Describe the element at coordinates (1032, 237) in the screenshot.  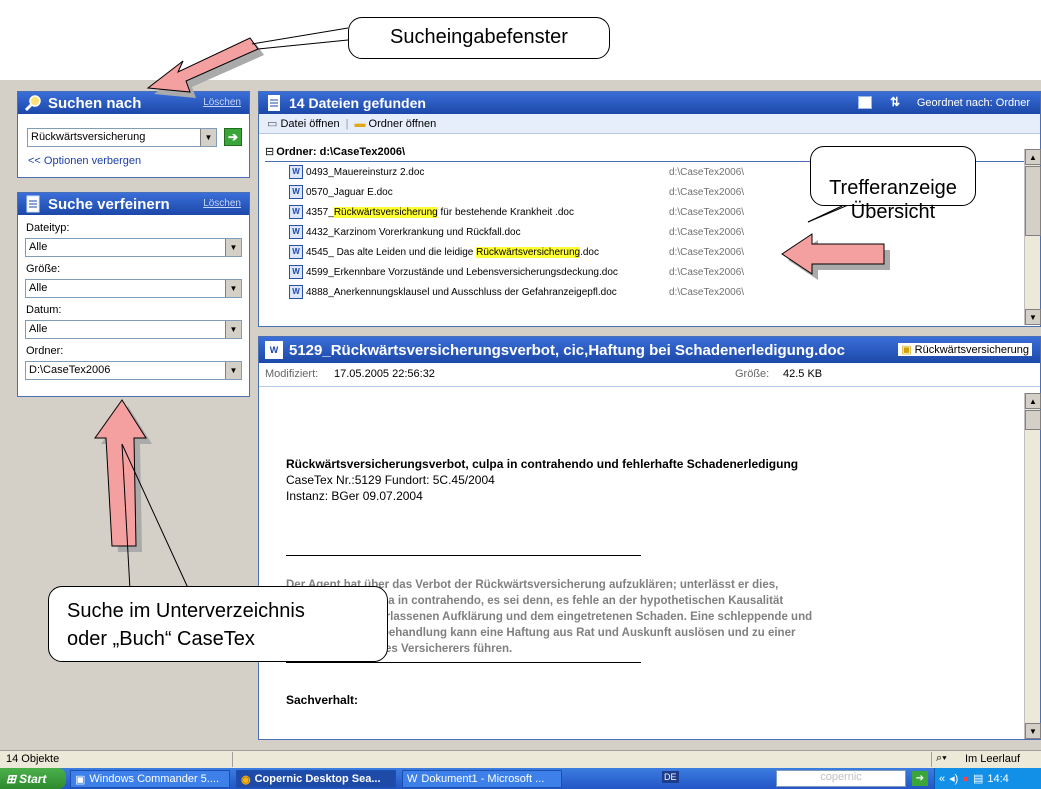
I see `results-scrollbar: ▲ ▼` at that location.